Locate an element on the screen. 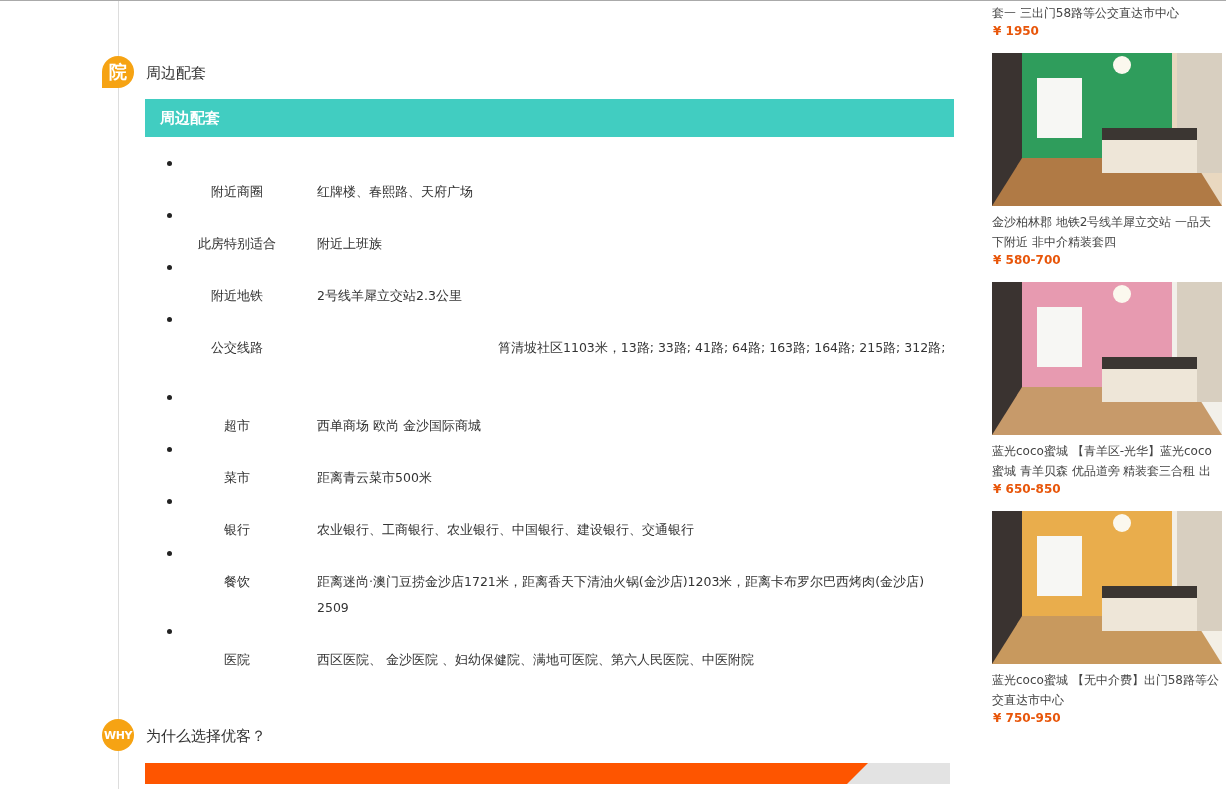  item-label: 餐饮 is located at coordinates (237, 582).